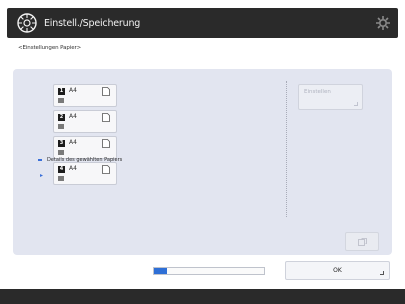  I want to click on paper-details-icon, so click(362, 242).